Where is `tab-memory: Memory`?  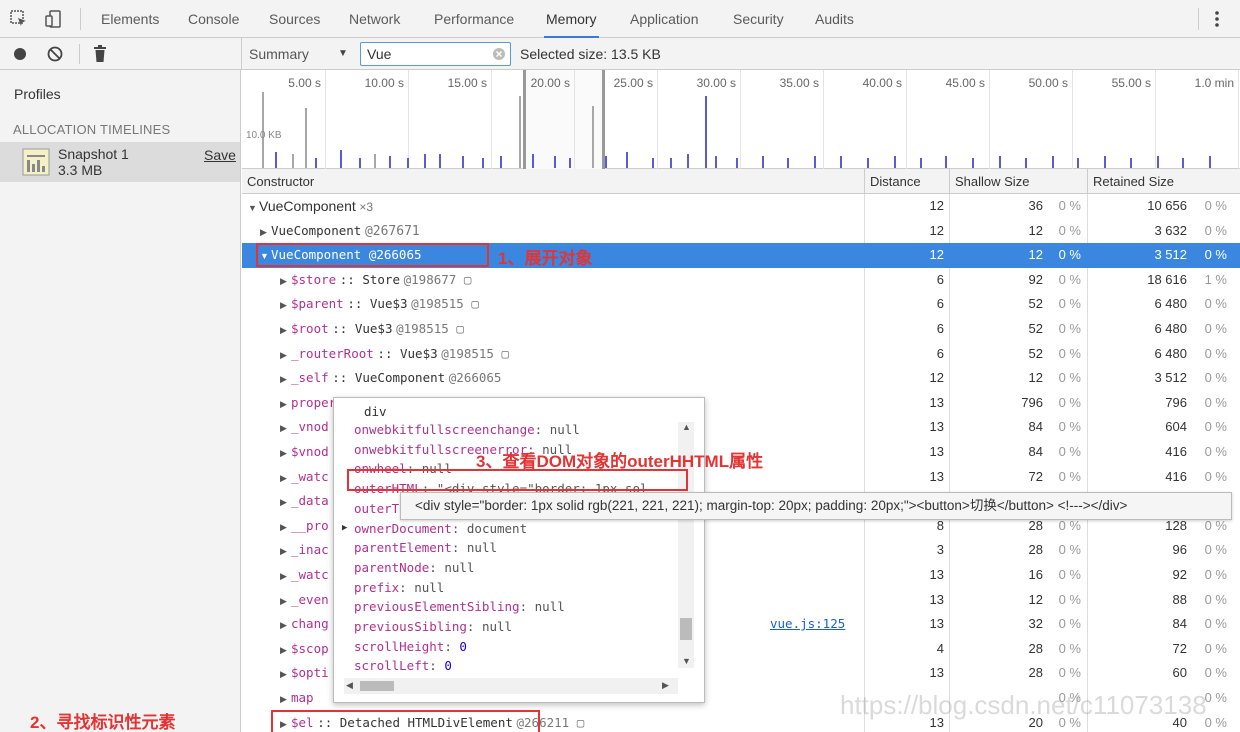
tab-memory: Memory is located at coordinates (571, 19).